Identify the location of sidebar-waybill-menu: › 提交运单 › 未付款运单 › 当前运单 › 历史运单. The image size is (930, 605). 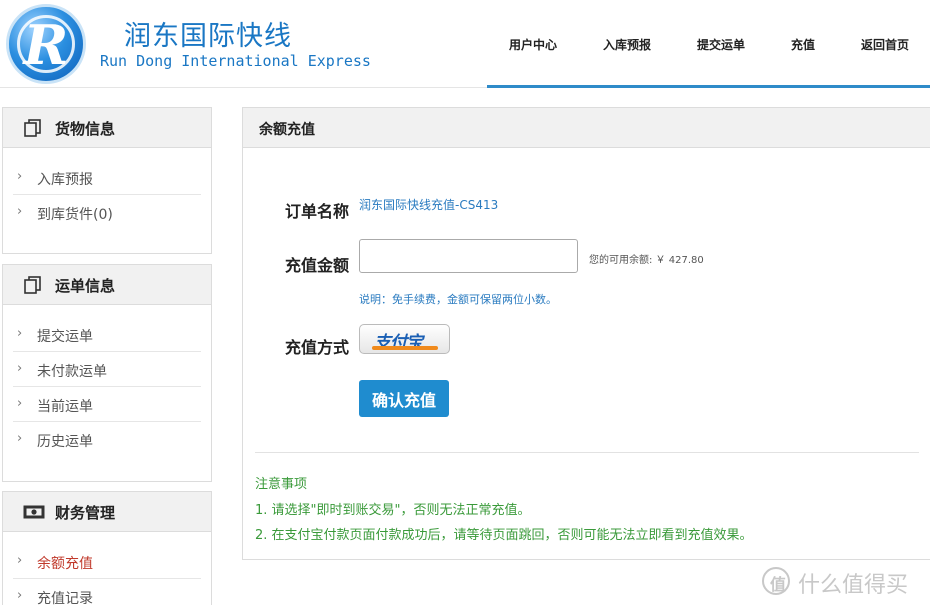
(107, 383).